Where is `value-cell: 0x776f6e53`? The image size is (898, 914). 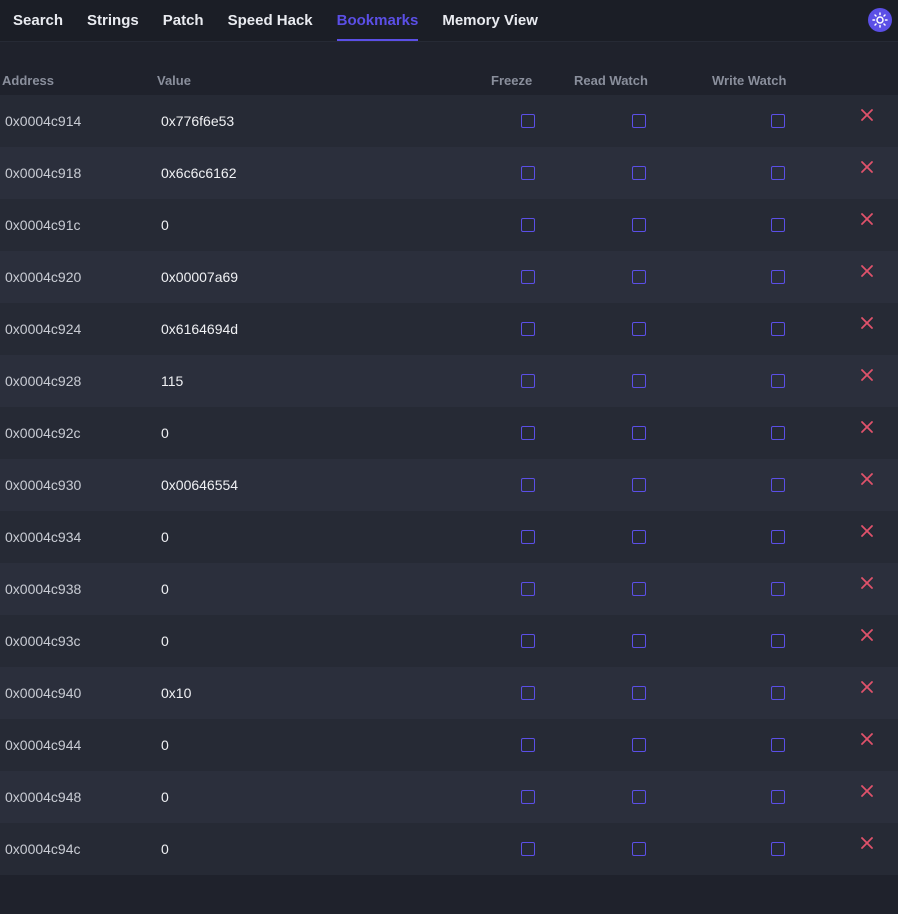
value-cell: 0x776f6e53 is located at coordinates (197, 121).